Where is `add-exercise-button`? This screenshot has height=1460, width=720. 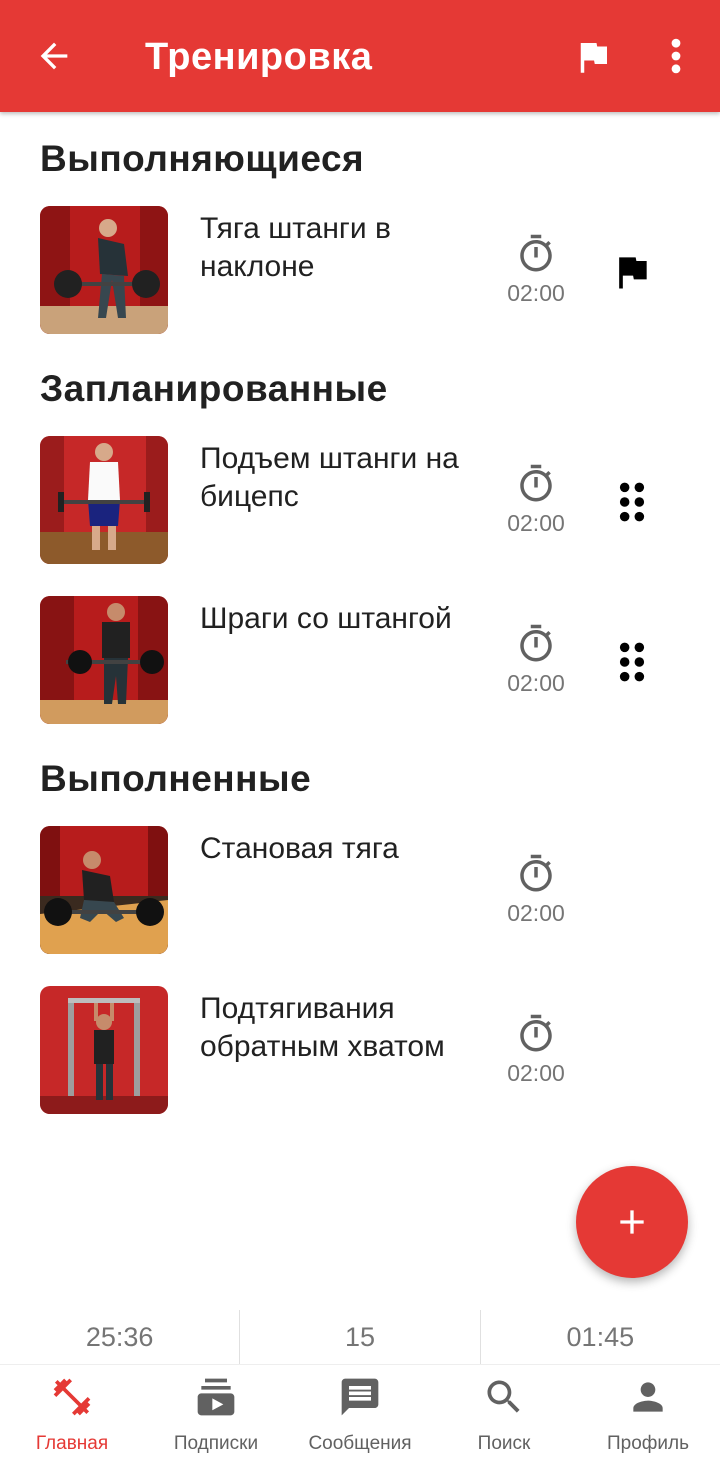 add-exercise-button is located at coordinates (632, 1222).